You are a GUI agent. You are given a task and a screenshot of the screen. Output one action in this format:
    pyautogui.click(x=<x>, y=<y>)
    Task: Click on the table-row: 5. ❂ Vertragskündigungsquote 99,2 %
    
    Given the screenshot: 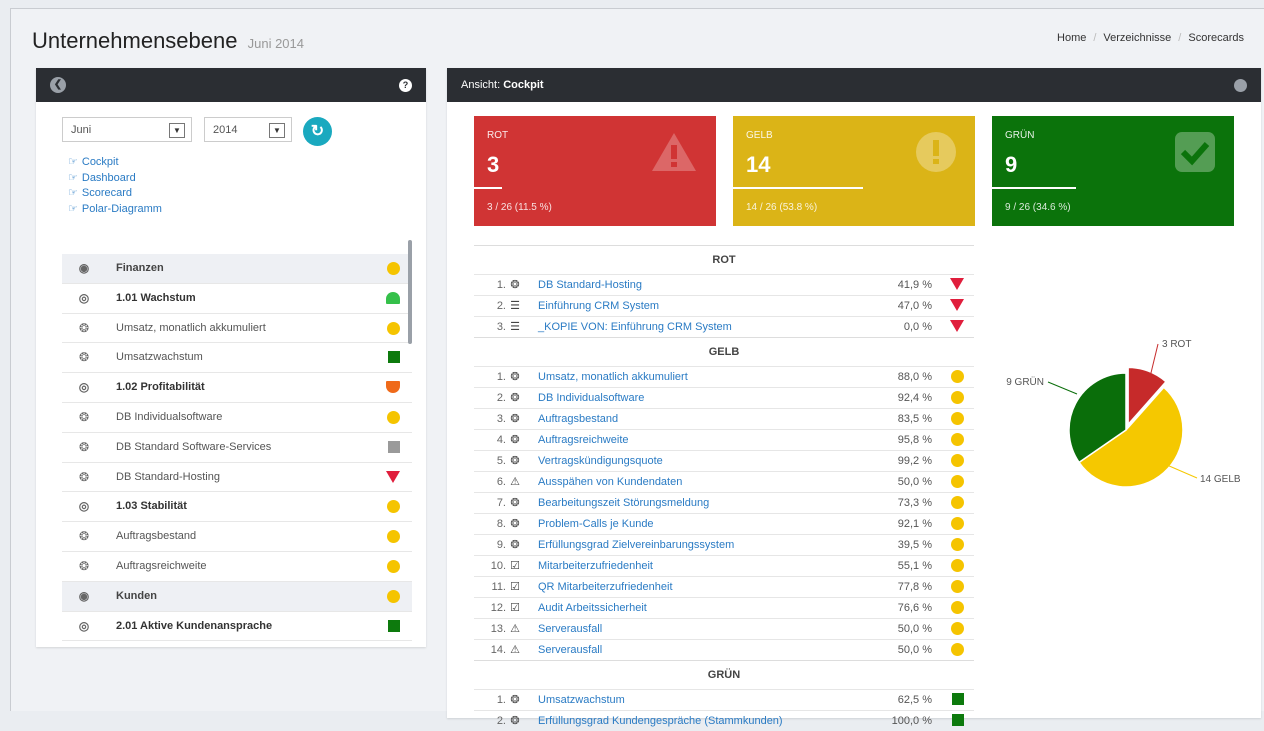 What is the action you would take?
    pyautogui.click(x=724, y=460)
    